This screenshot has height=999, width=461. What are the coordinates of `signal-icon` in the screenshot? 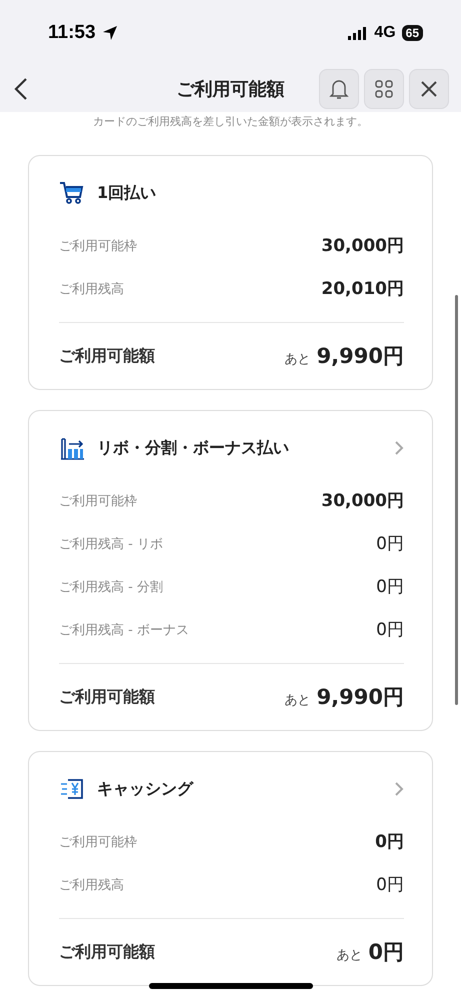 It's located at (358, 33).